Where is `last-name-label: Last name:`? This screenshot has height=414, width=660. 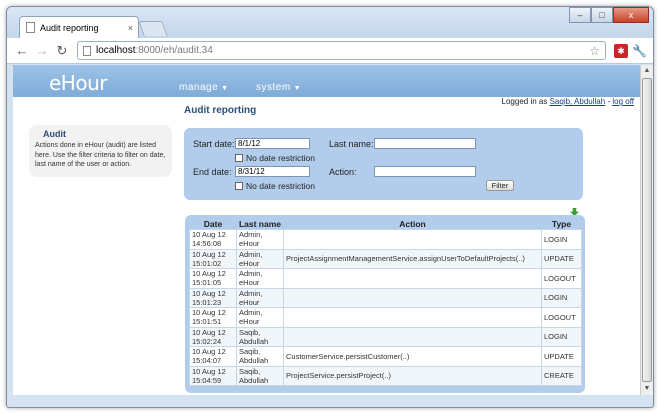 last-name-label: Last name: is located at coordinates (351, 144).